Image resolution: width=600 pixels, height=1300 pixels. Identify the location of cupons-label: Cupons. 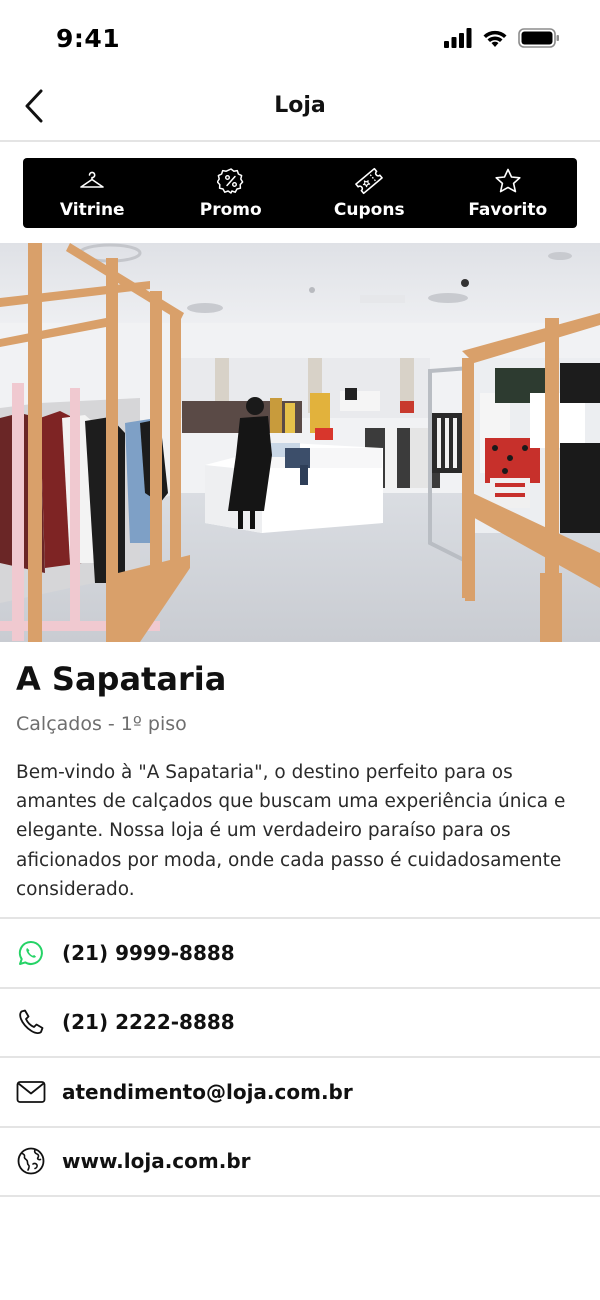
(369, 210).